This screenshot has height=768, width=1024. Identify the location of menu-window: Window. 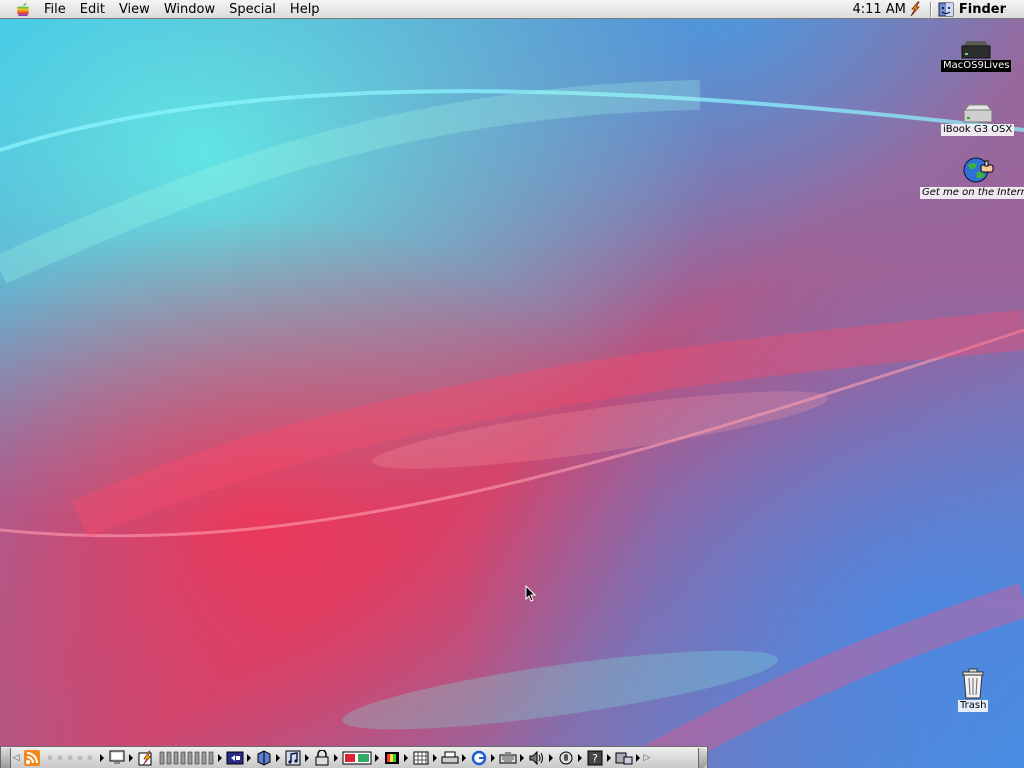
(189, 9).